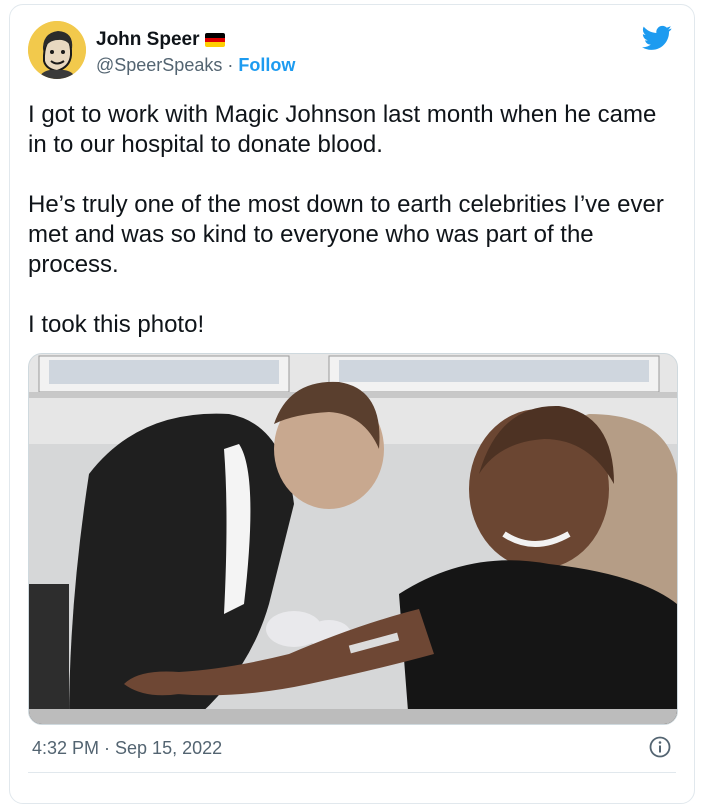 Image resolution: width=704 pixels, height=804 pixels. I want to click on author-handle-row: @SpeerSpeaks · Follow, so click(195, 65).